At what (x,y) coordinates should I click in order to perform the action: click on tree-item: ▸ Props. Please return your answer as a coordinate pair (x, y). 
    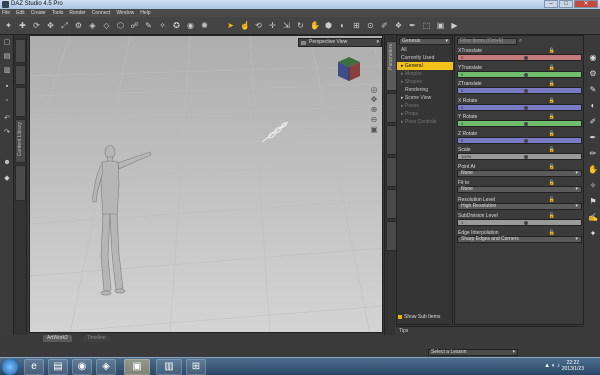
    Looking at the image, I should click on (425, 114).